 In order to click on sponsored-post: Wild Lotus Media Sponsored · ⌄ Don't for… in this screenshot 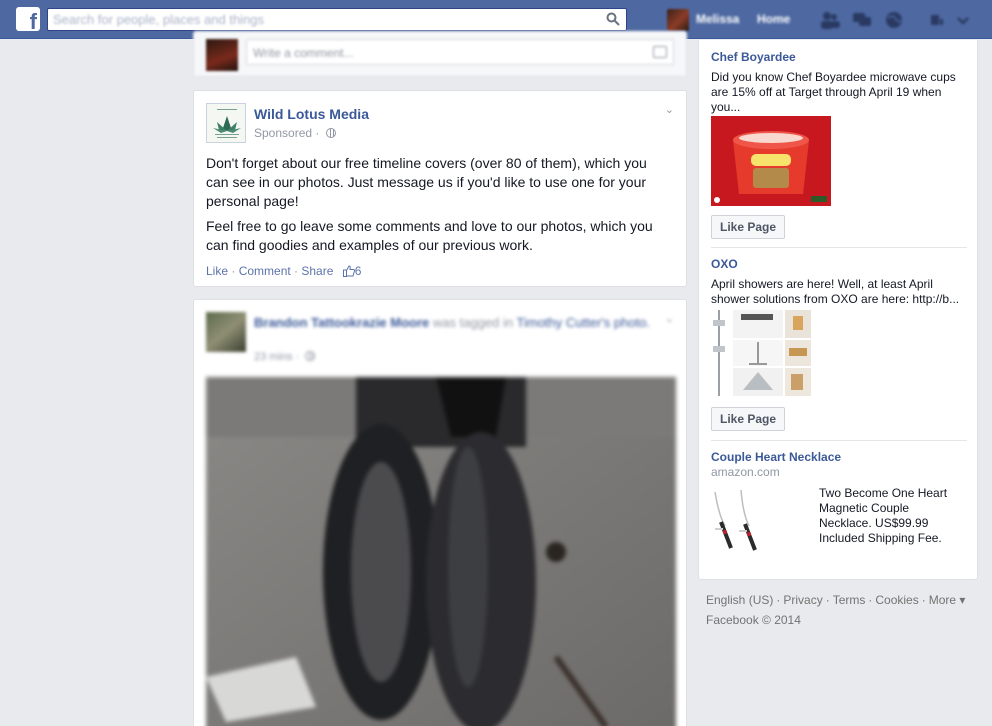, I will do `click(440, 188)`.